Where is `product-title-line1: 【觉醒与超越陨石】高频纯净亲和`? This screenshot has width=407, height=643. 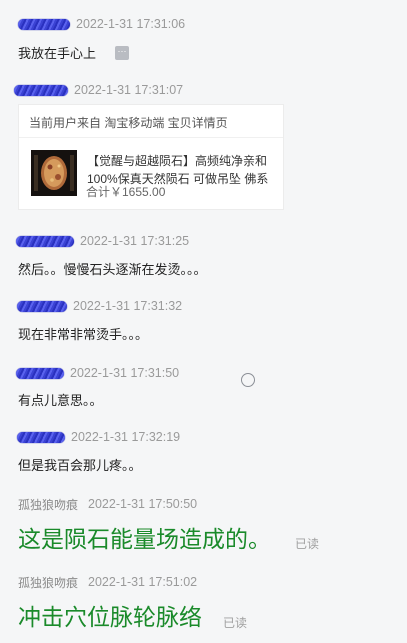
product-title-line1: 【觉醒与超越陨石】高频纯净亲和 is located at coordinates (177, 161).